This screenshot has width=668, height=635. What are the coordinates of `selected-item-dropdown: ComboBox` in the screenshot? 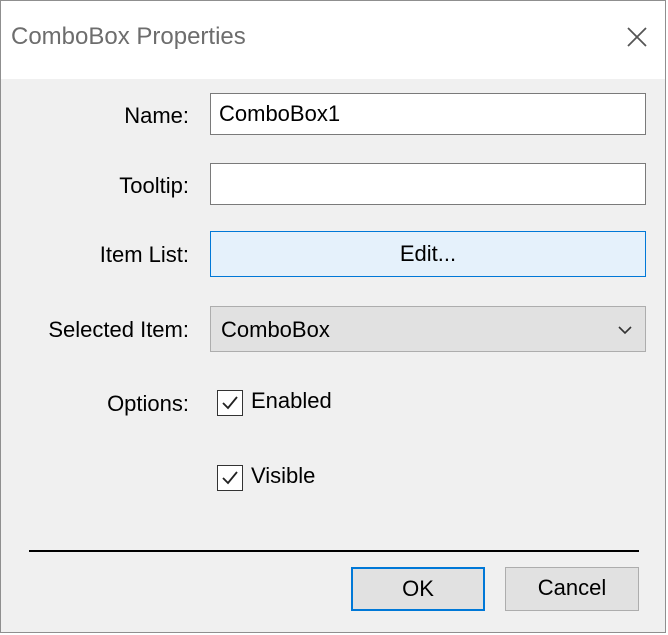 It's located at (428, 329).